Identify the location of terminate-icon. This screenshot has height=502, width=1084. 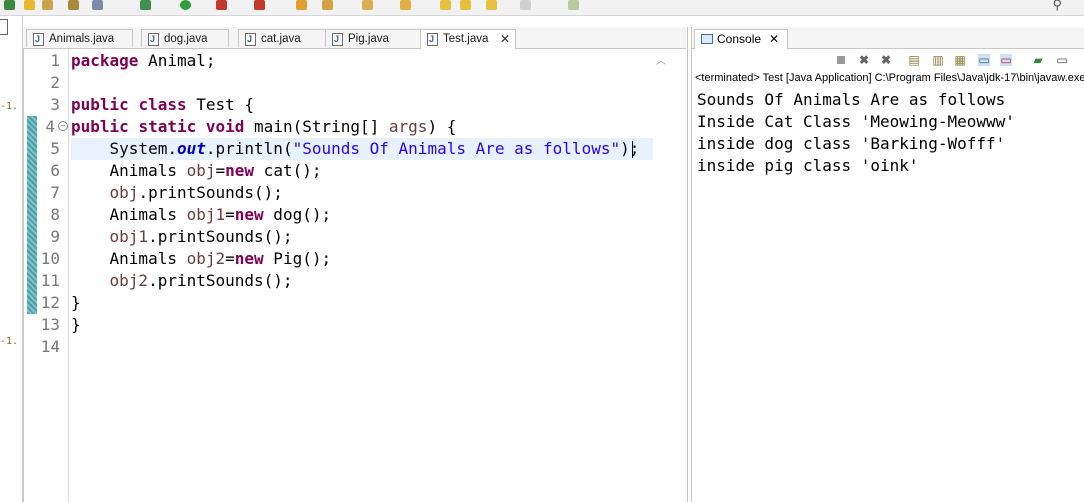
(841, 60).